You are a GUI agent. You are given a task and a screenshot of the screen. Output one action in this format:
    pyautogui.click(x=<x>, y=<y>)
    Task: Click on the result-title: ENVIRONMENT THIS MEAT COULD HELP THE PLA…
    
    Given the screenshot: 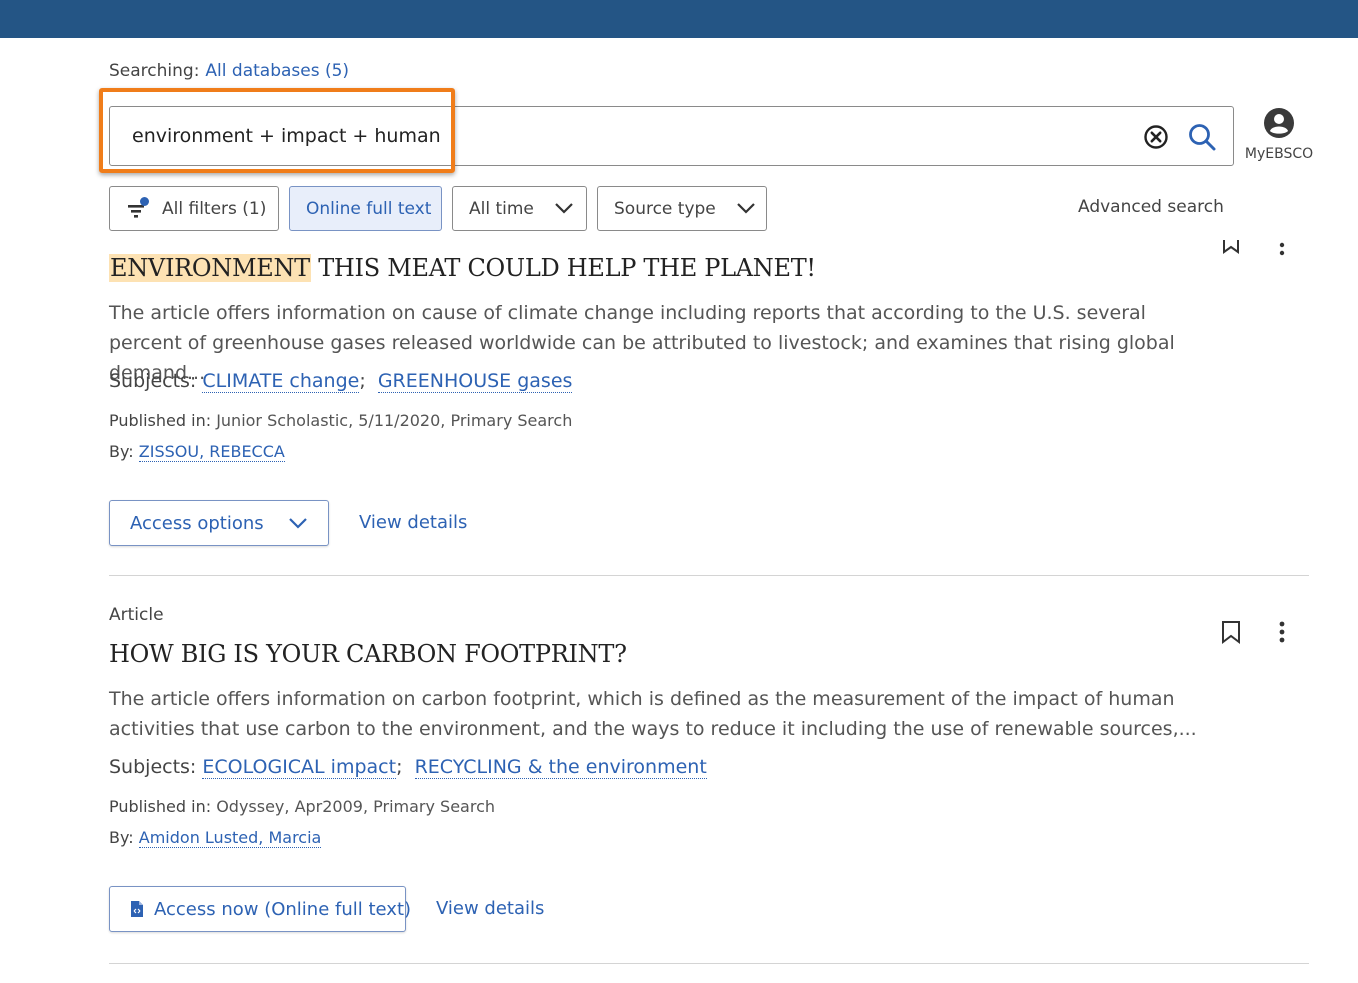 What is the action you would take?
    pyautogui.click(x=462, y=268)
    